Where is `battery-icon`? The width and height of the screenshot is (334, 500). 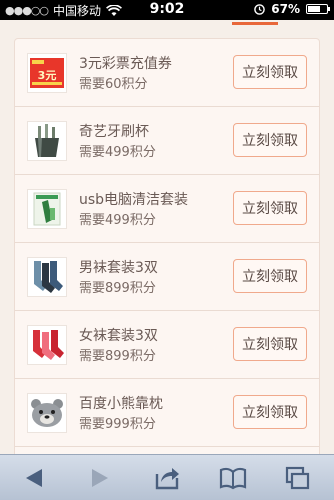
battery-icon is located at coordinates (318, 9).